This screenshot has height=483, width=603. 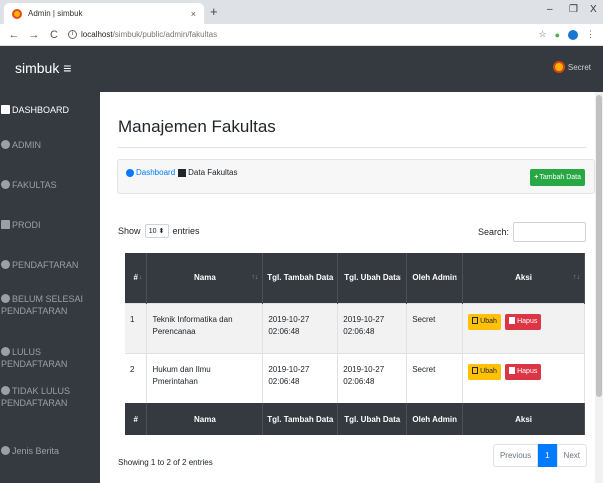 I want to click on sidebar-item-lulus-pendaftaran: LULUS PENDAFTARAN, so click(x=50, y=358).